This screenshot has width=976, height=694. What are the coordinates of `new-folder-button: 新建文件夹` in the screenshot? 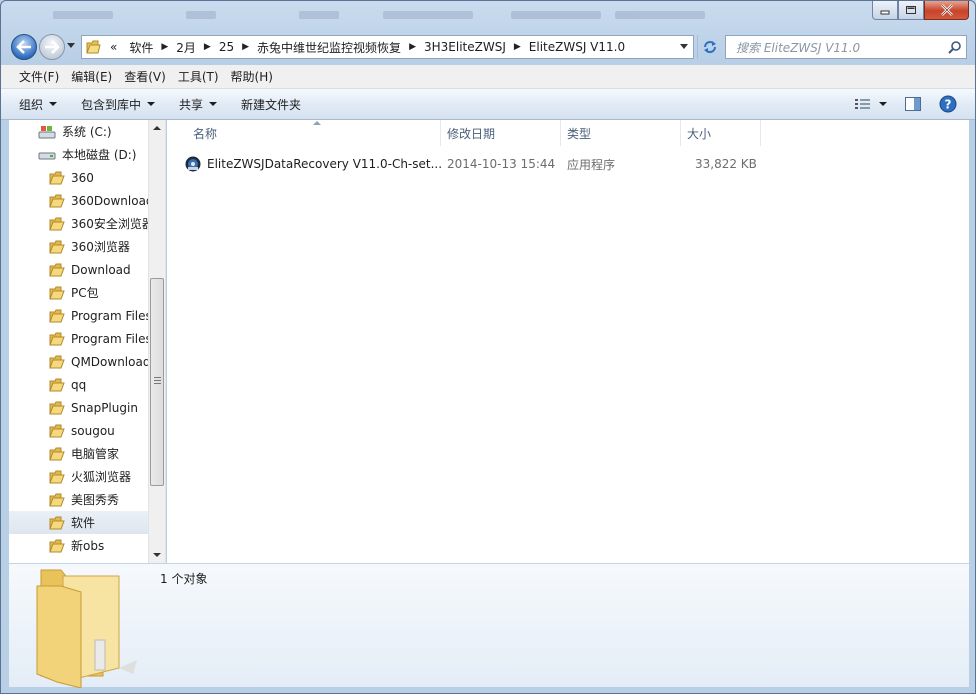 It's located at (271, 104).